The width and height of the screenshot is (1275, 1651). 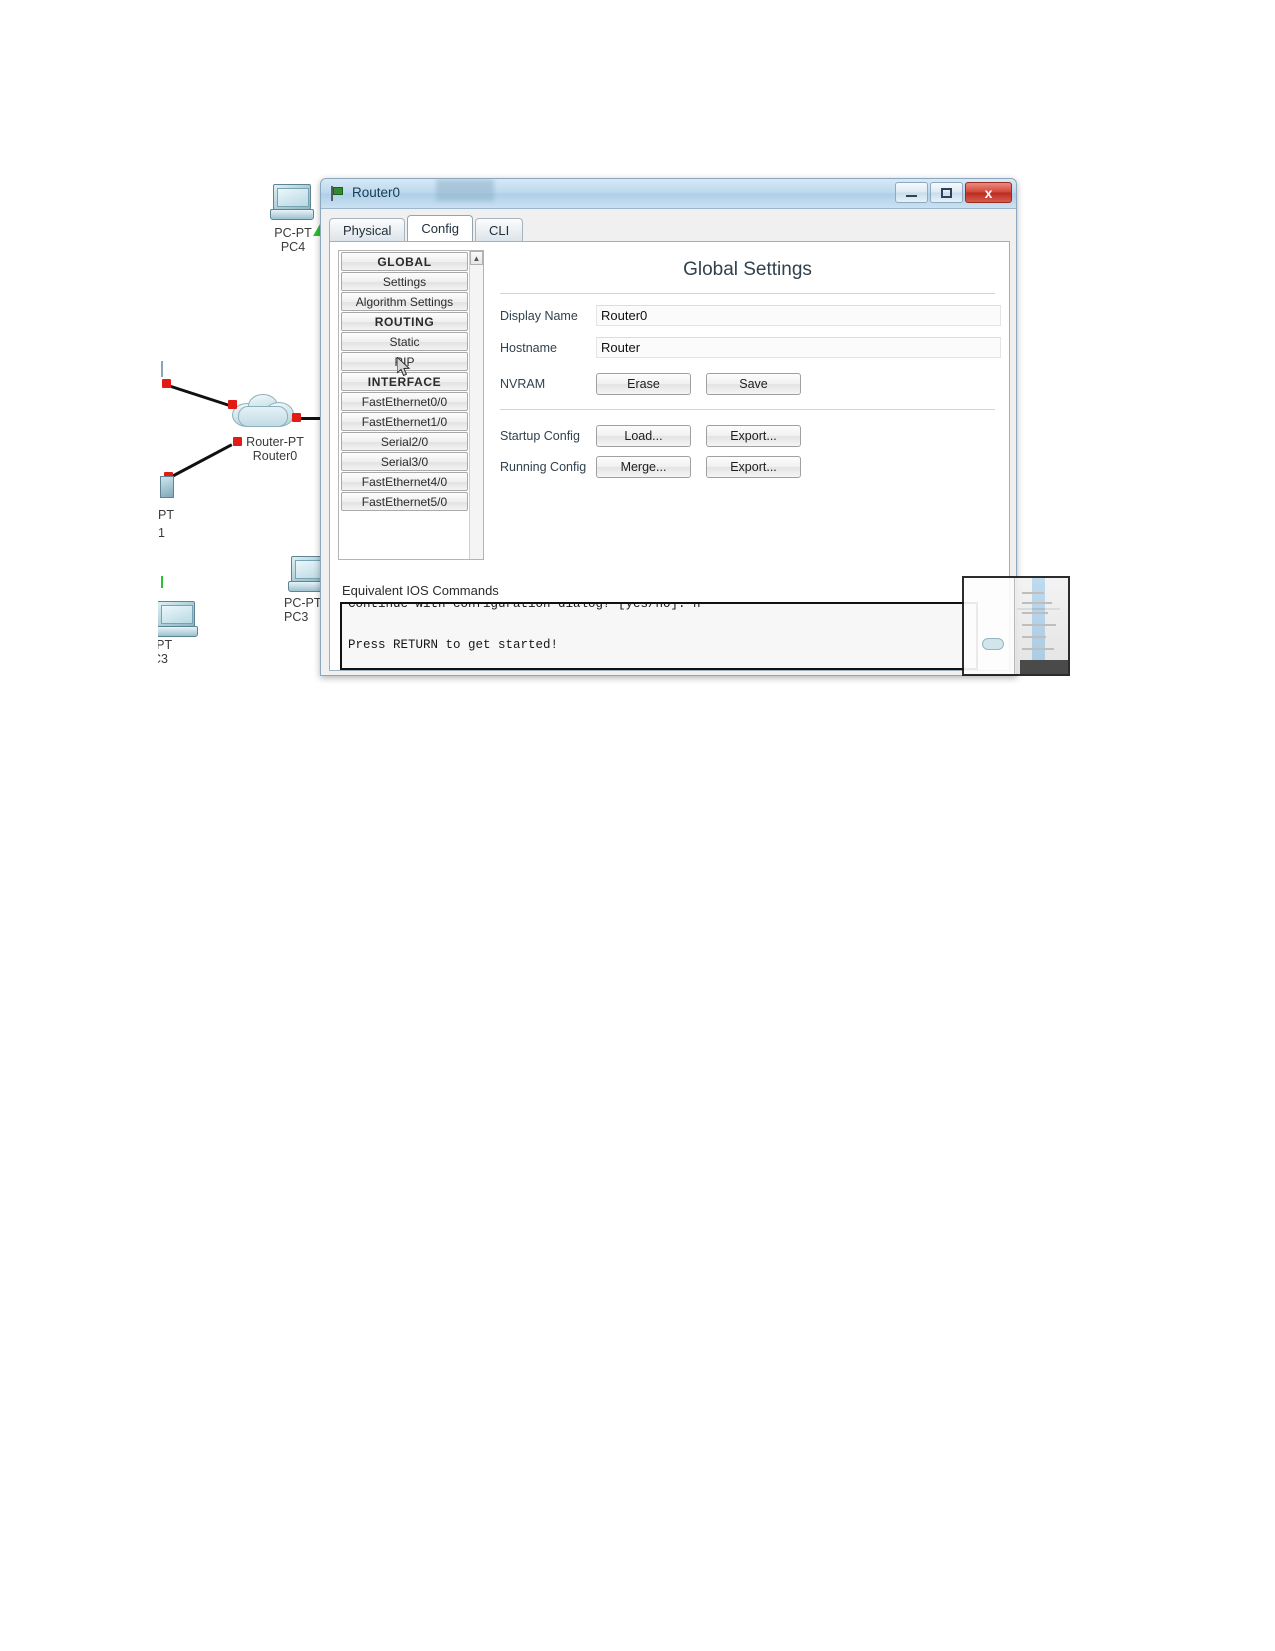 I want to click on startup-config-label: Startup Config, so click(x=540, y=436).